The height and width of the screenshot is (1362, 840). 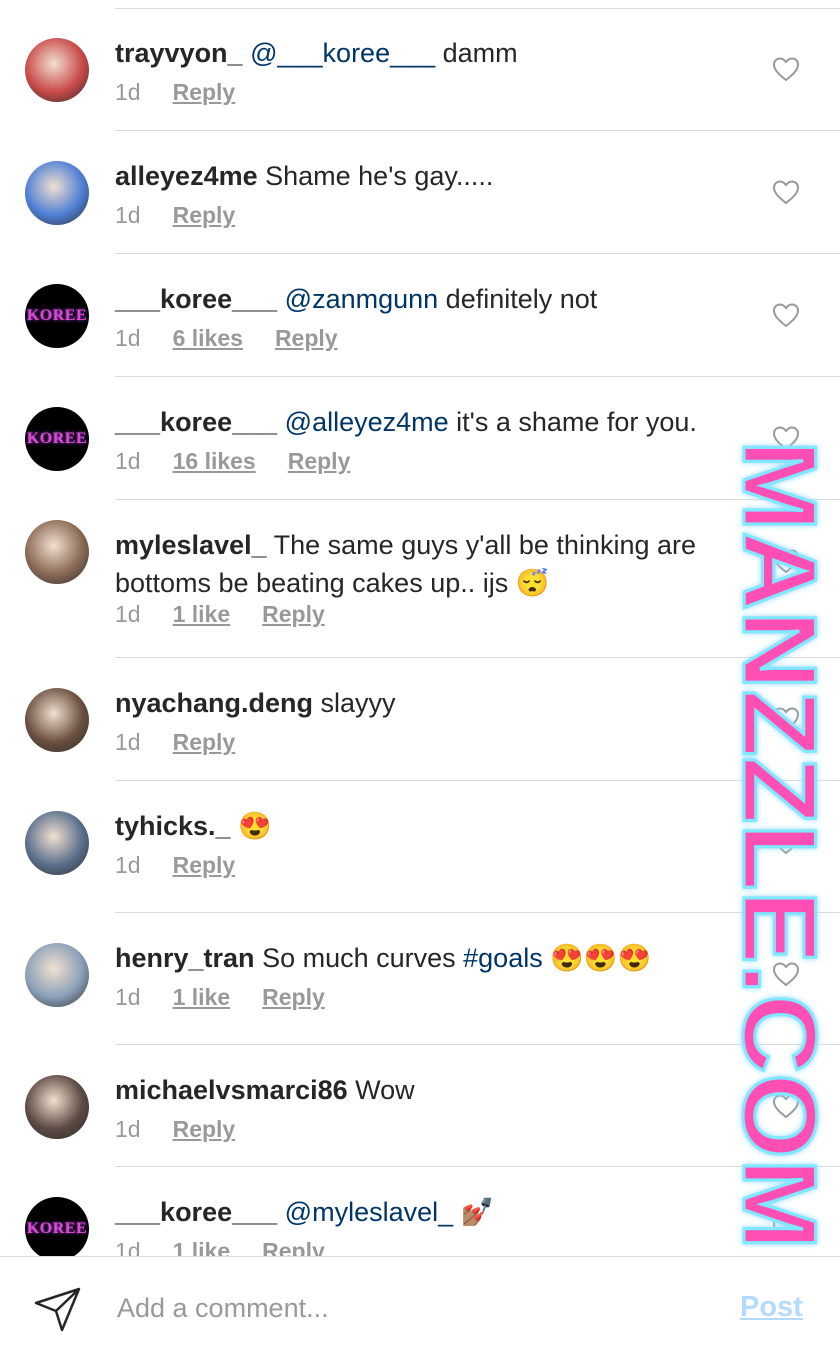 What do you see at coordinates (362, 299) in the screenshot?
I see `mention-link: @zanmgunn` at bounding box center [362, 299].